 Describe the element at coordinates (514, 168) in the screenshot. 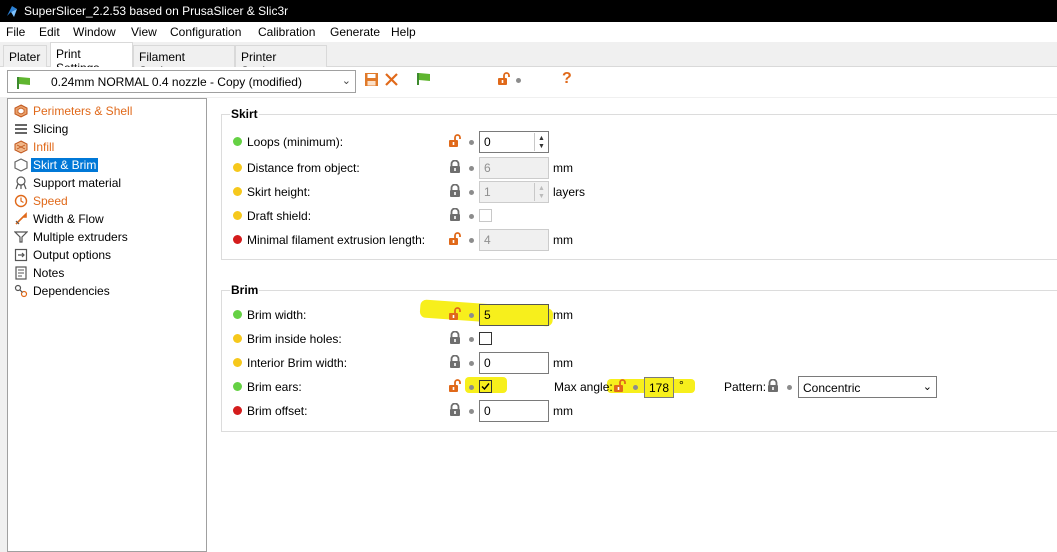

I see `distance-input: 6` at that location.